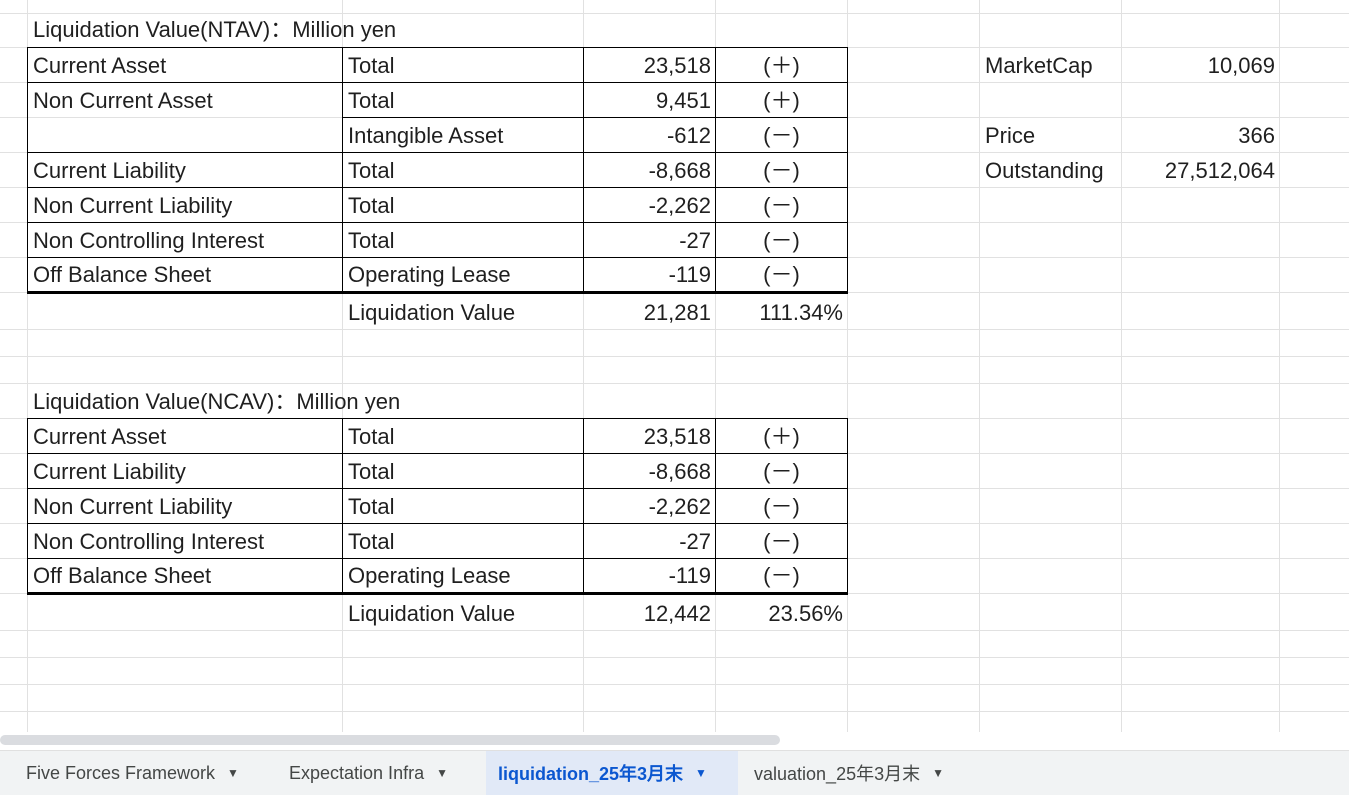  Describe the element at coordinates (425, 136) in the screenshot. I see `ntav-sub-intangible: Intangible Asset` at that location.